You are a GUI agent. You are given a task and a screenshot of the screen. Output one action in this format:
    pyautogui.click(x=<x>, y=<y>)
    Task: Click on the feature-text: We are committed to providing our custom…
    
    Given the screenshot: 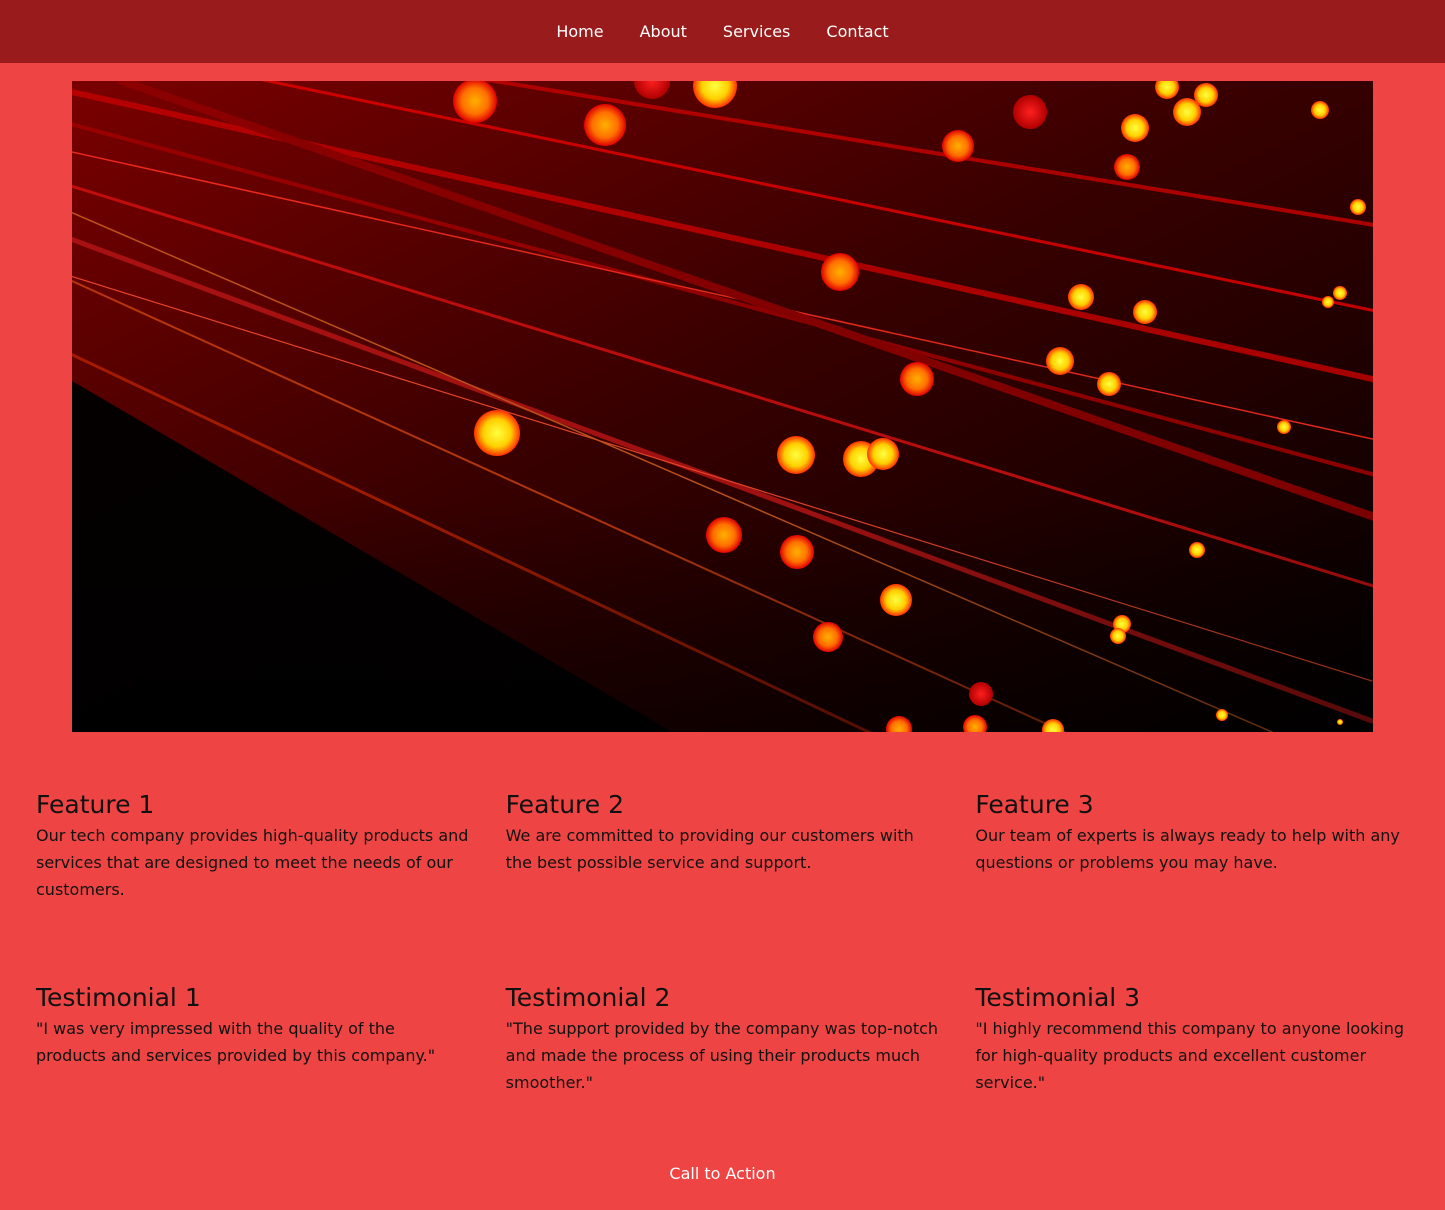 What is the action you would take?
    pyautogui.click(x=709, y=849)
    